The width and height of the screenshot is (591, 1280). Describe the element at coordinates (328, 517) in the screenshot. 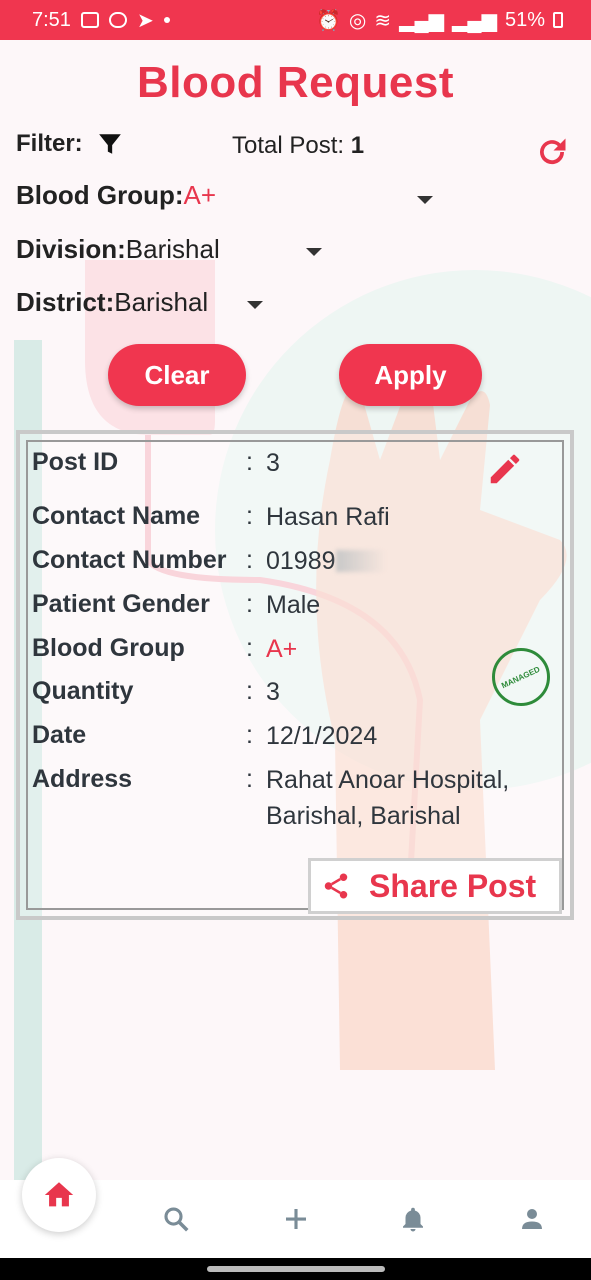

I see `field-value: Hasan Rafi` at that location.